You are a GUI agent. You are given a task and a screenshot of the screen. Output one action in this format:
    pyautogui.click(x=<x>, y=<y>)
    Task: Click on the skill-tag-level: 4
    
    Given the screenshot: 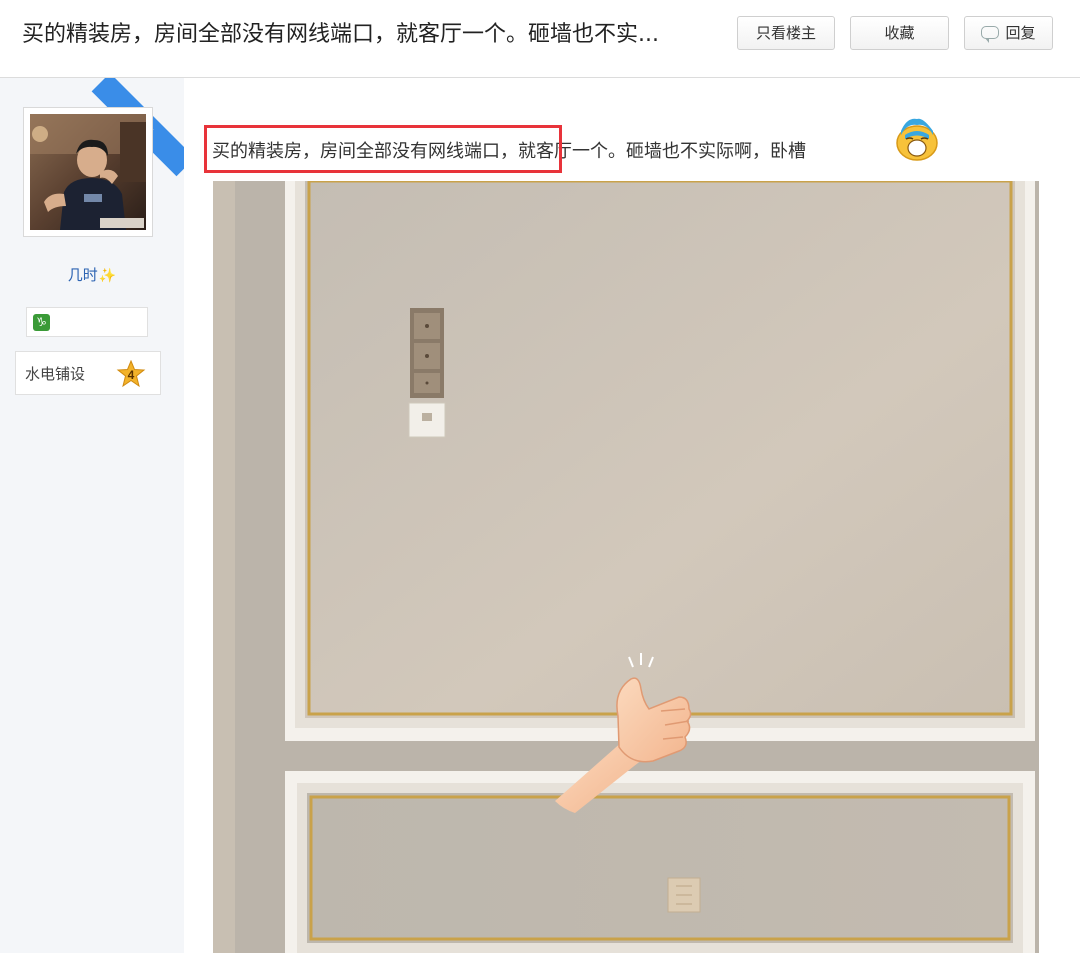 What is the action you would take?
    pyautogui.click(x=131, y=375)
    